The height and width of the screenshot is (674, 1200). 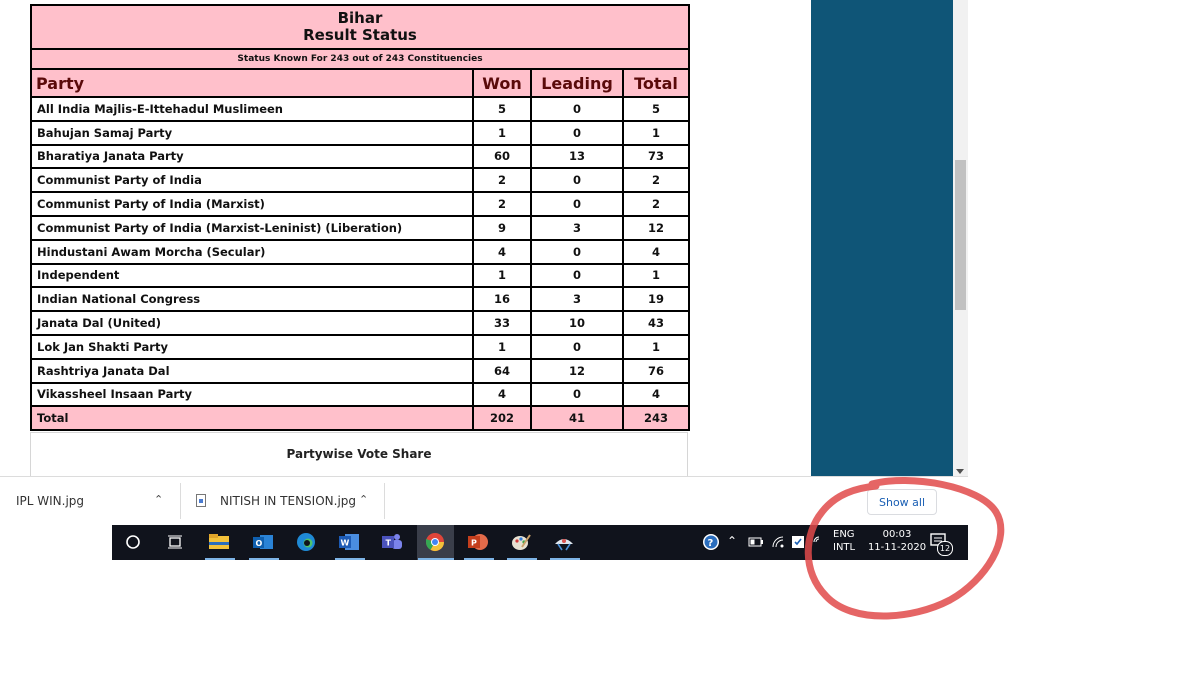 What do you see at coordinates (656, 204) in the screenshot?
I see `total-count: 2` at bounding box center [656, 204].